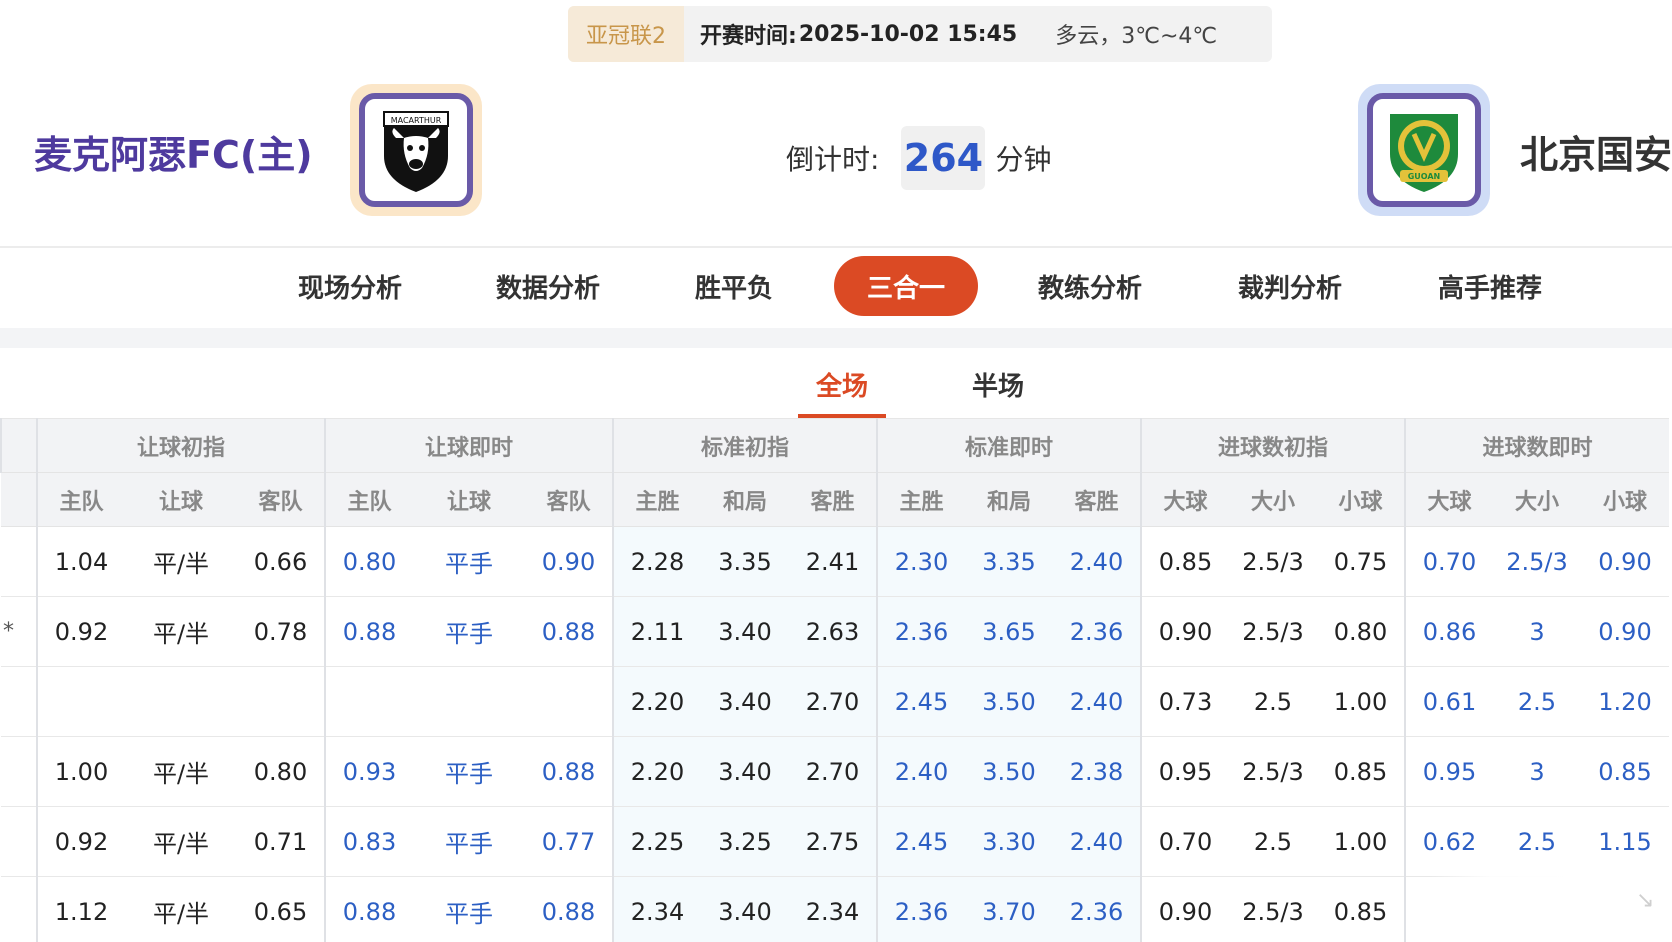 The image size is (1672, 942). What do you see at coordinates (1424, 176) in the screenshot?
I see `away-logo-text: GUOAN` at bounding box center [1424, 176].